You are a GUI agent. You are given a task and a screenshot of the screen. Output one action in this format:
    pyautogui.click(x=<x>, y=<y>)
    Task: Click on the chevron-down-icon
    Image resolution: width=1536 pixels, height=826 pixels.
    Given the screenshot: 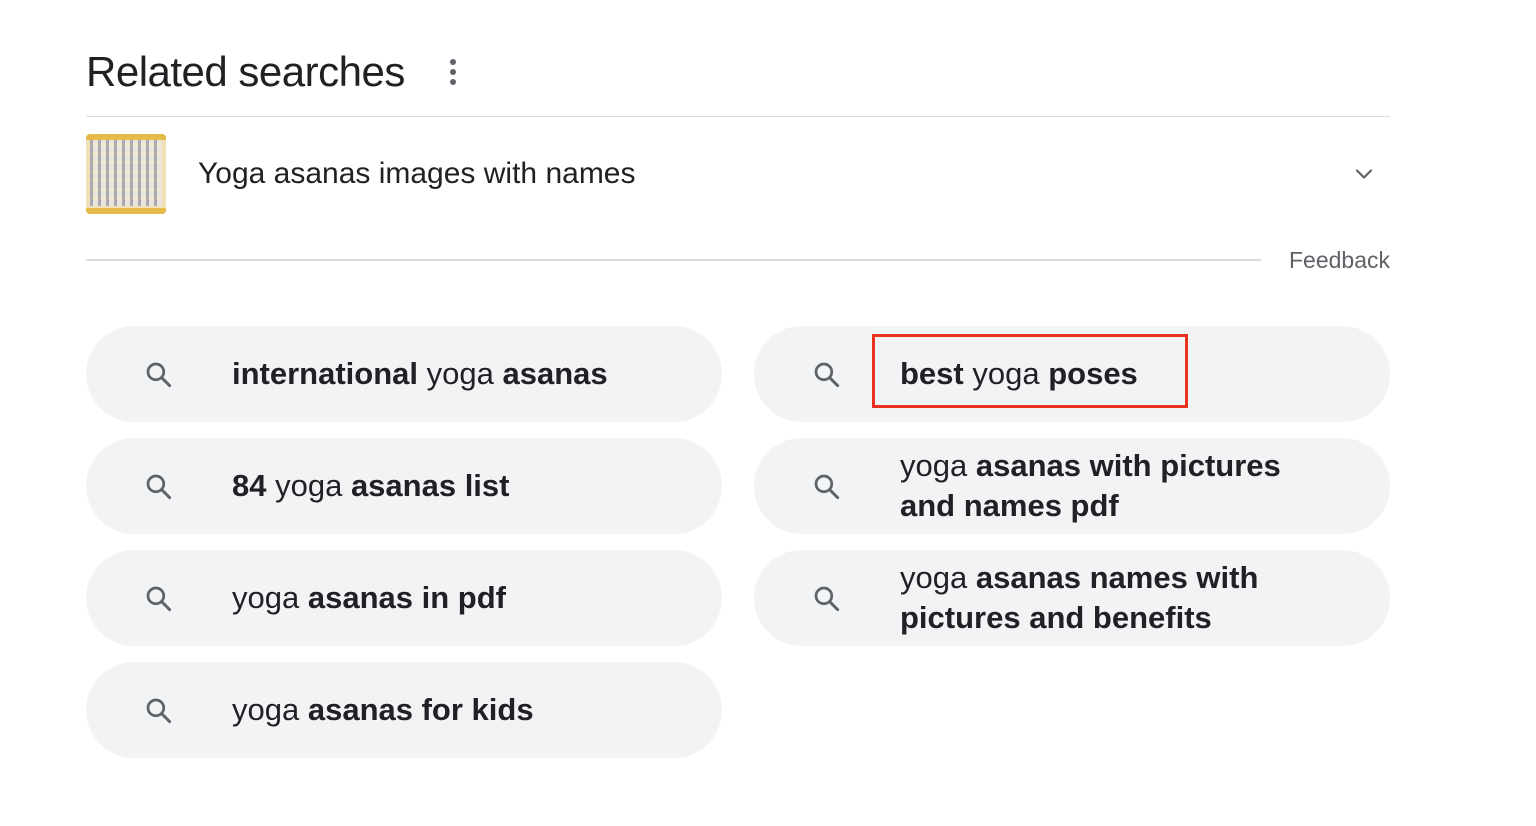 What is the action you would take?
    pyautogui.click(x=1364, y=174)
    